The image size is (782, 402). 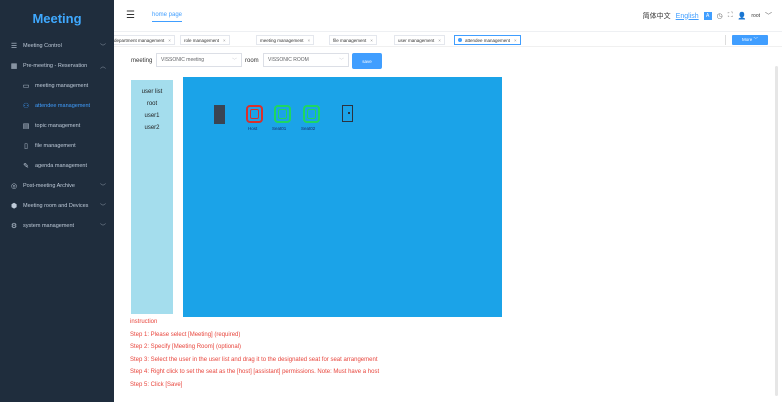 I want to click on archive-icon: ◎, so click(x=14, y=186).